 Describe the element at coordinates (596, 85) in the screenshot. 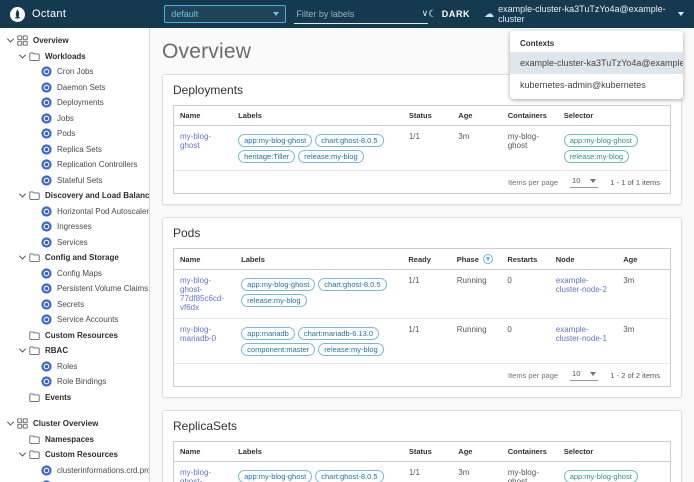

I see `context-option: kubernetes-admin@kubernetes` at that location.